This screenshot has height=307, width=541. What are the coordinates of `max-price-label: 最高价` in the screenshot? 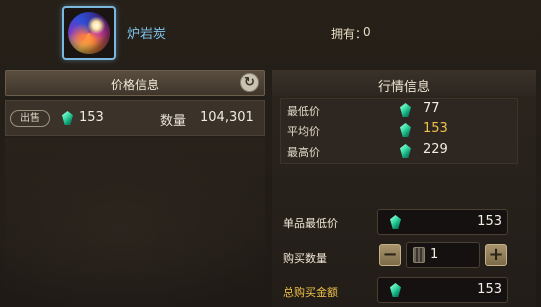 It's located at (303, 152).